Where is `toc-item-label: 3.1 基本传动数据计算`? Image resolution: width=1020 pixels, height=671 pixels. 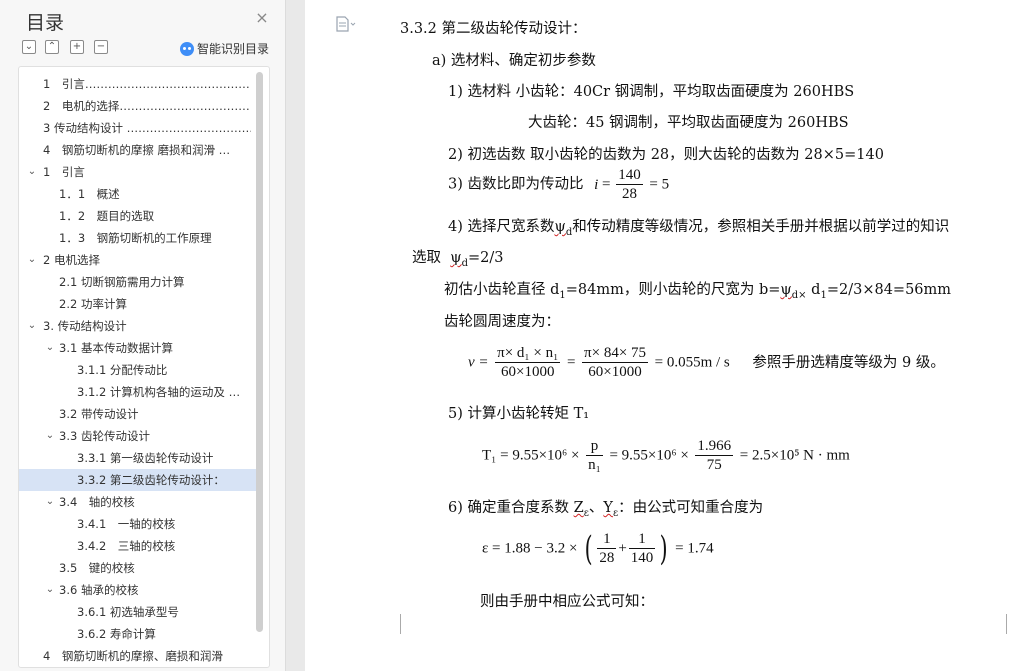 toc-item-label: 3.1 基本传动数据计算 is located at coordinates (116, 348).